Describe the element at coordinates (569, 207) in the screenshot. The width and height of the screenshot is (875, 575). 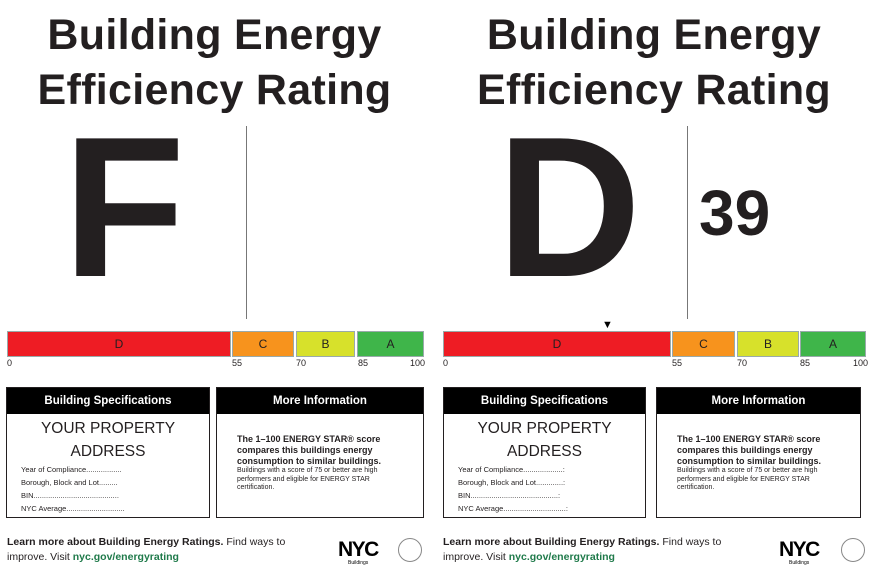
I see `grade-letter: D` at that location.